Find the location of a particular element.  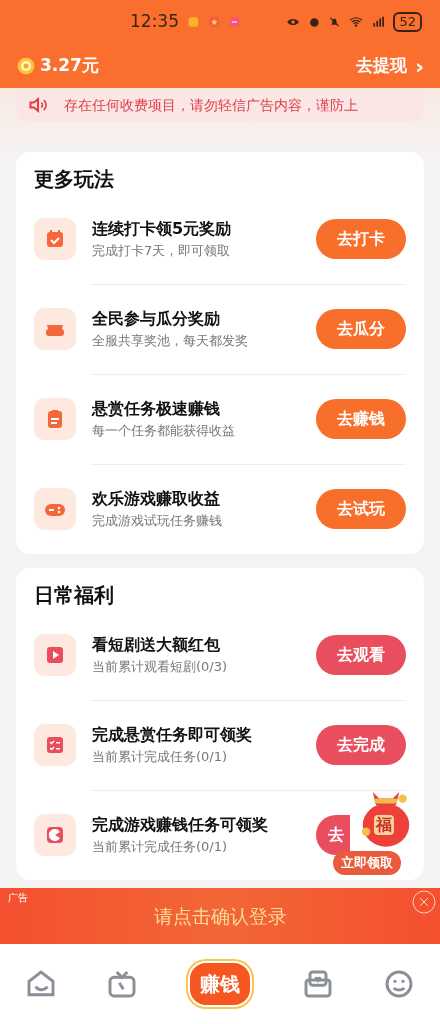

balance-amount: 3.27元 is located at coordinates (69, 66).